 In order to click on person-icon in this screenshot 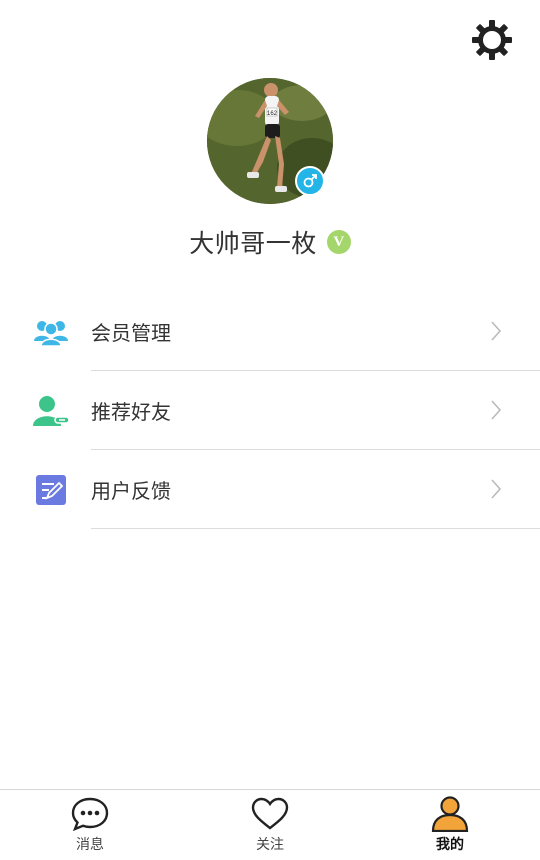, I will do `click(450, 814)`.